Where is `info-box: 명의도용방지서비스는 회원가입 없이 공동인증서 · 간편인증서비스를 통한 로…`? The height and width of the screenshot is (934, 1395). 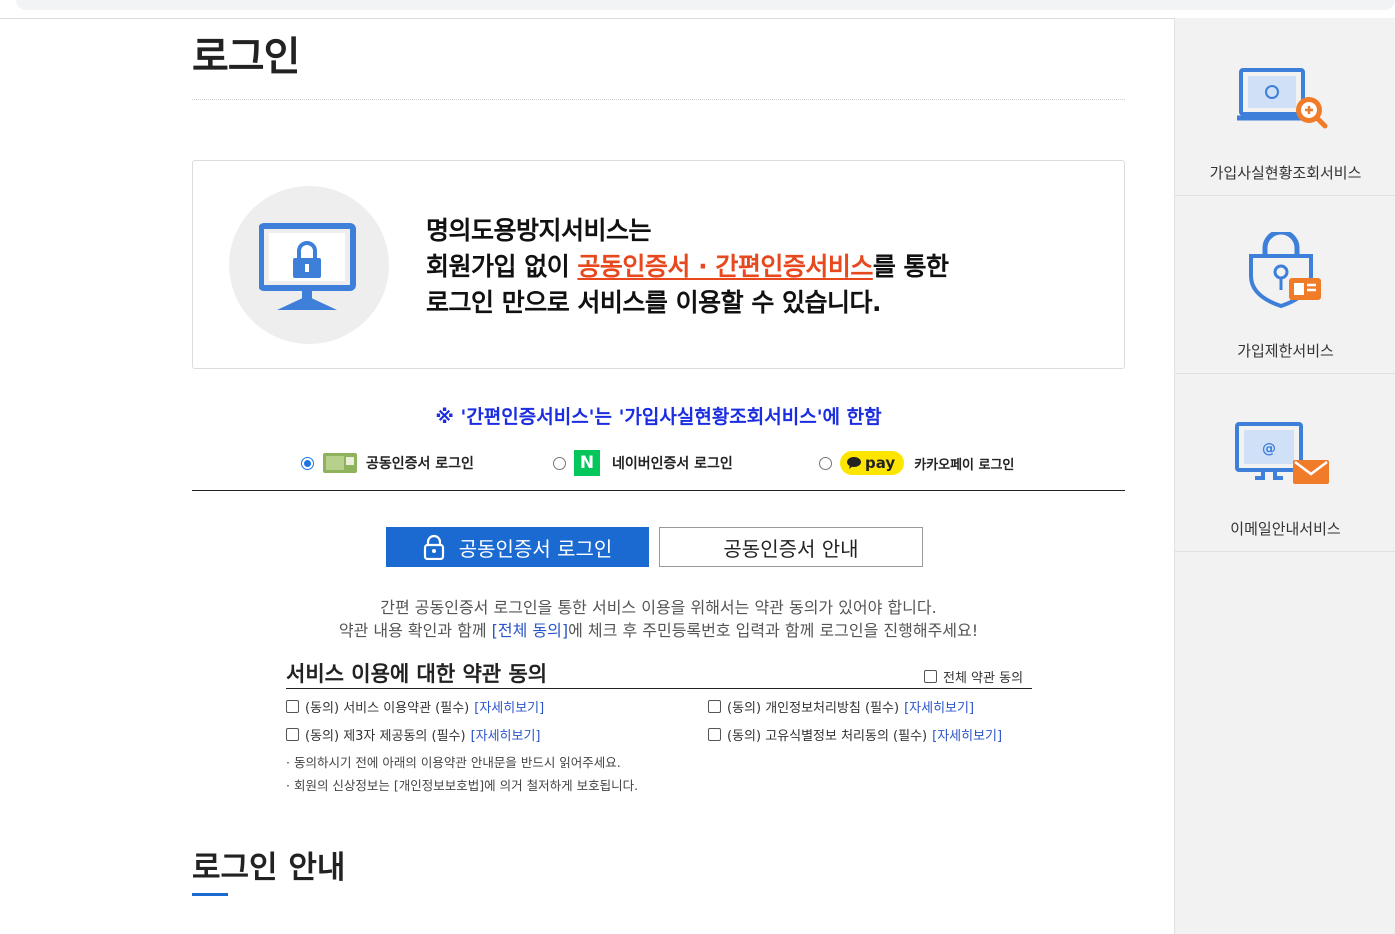
info-box: 명의도용방지서비스는 회원가입 없이 공동인증서 · 간편인증서비스를 통한 로… is located at coordinates (658, 264).